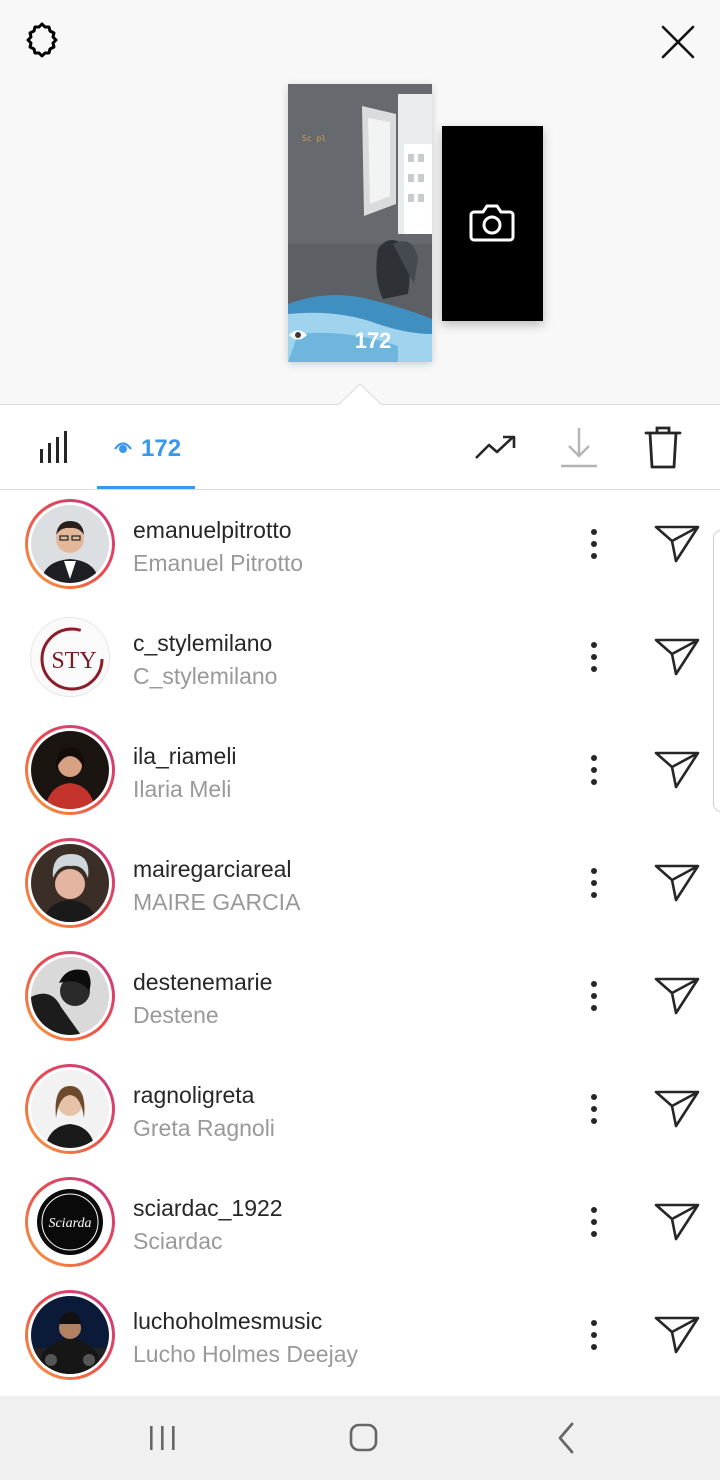  I want to click on viewer-full-name: Emanuel Pitrotto, so click(218, 563).